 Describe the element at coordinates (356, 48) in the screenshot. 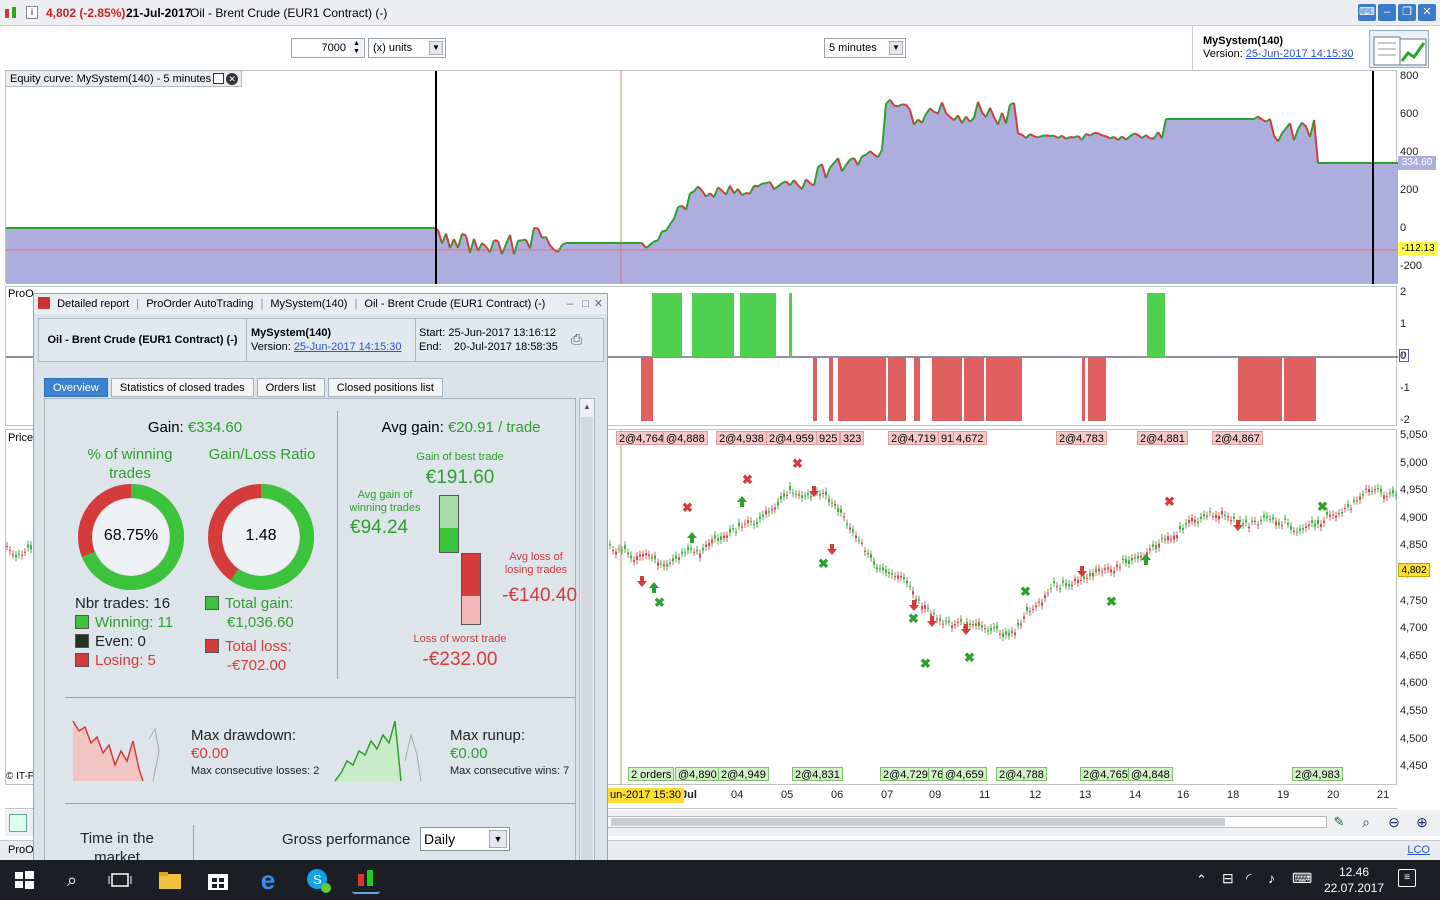

I see `quantity-stepper: ▲ ▼` at that location.